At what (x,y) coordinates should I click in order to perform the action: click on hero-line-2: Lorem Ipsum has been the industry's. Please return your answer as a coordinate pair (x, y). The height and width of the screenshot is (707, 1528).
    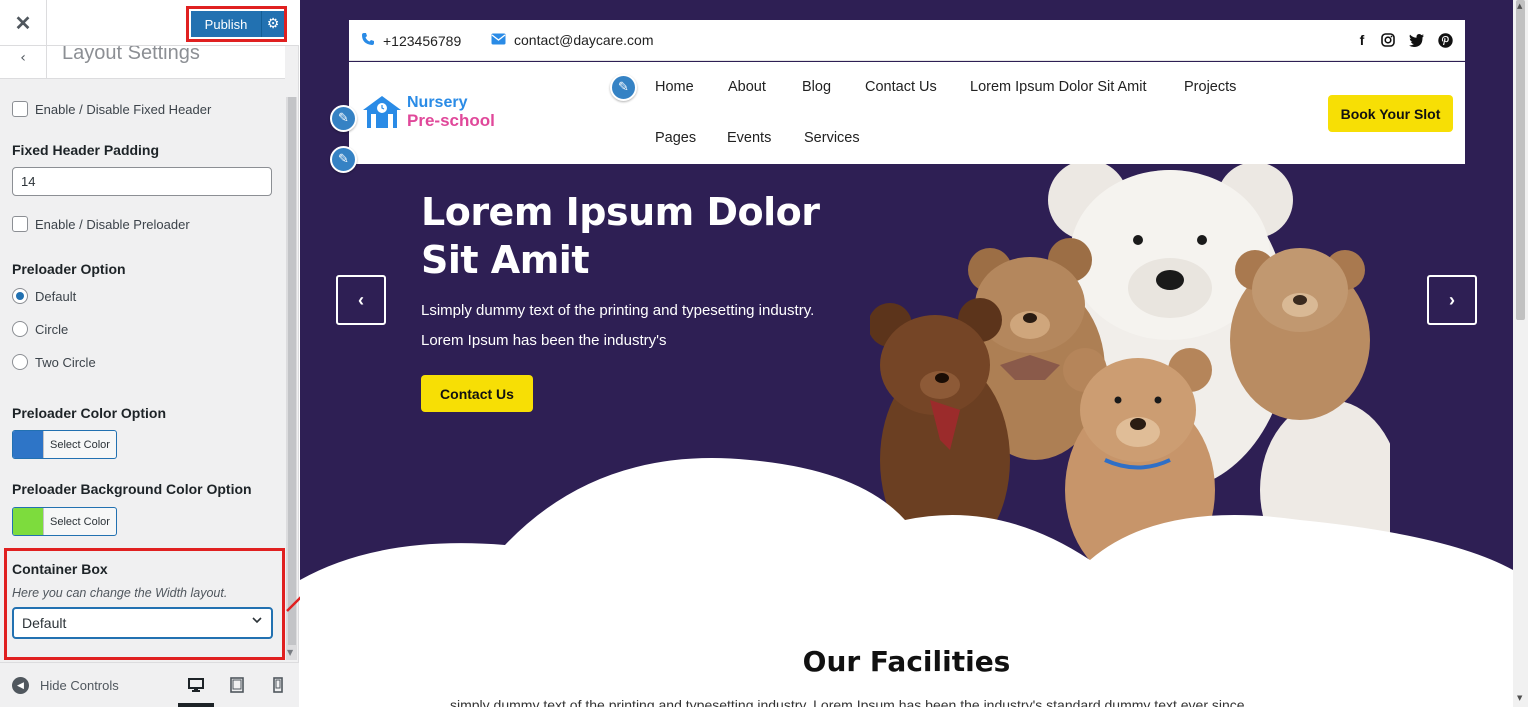
    Looking at the image, I should click on (544, 340).